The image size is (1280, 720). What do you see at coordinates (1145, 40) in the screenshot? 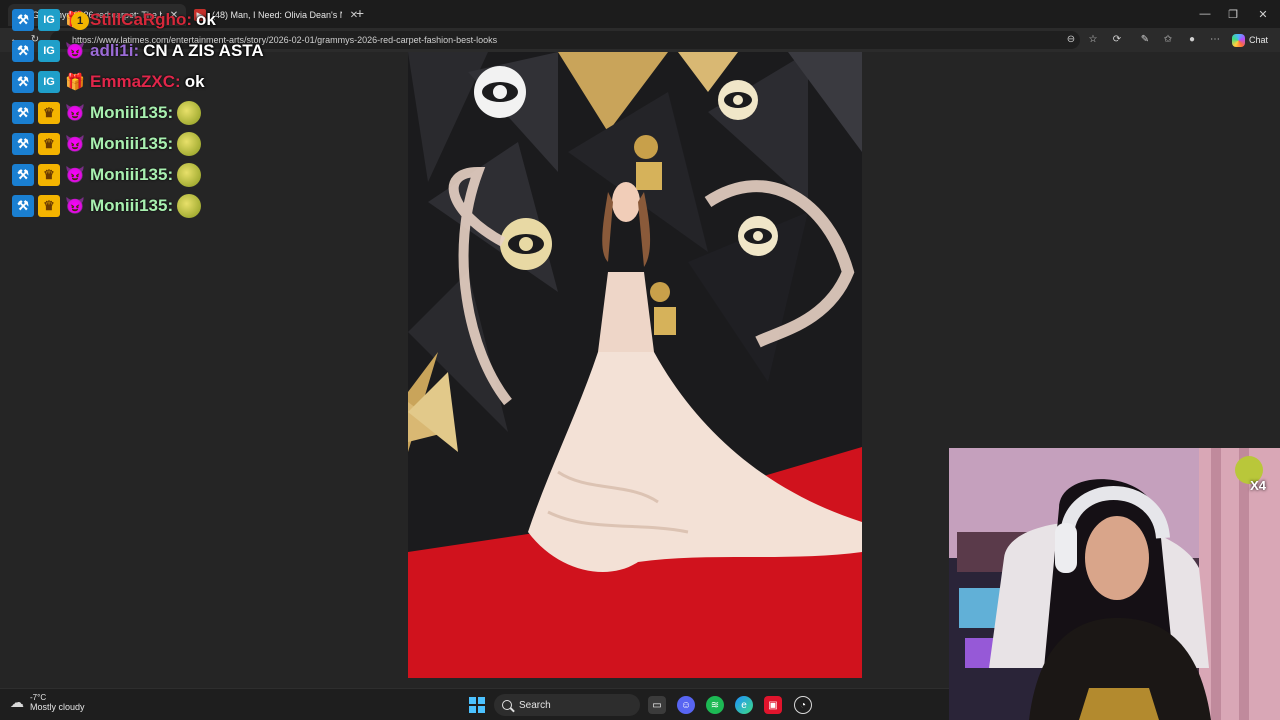
I see `puzzle-extensions-icon: ✎` at bounding box center [1145, 40].